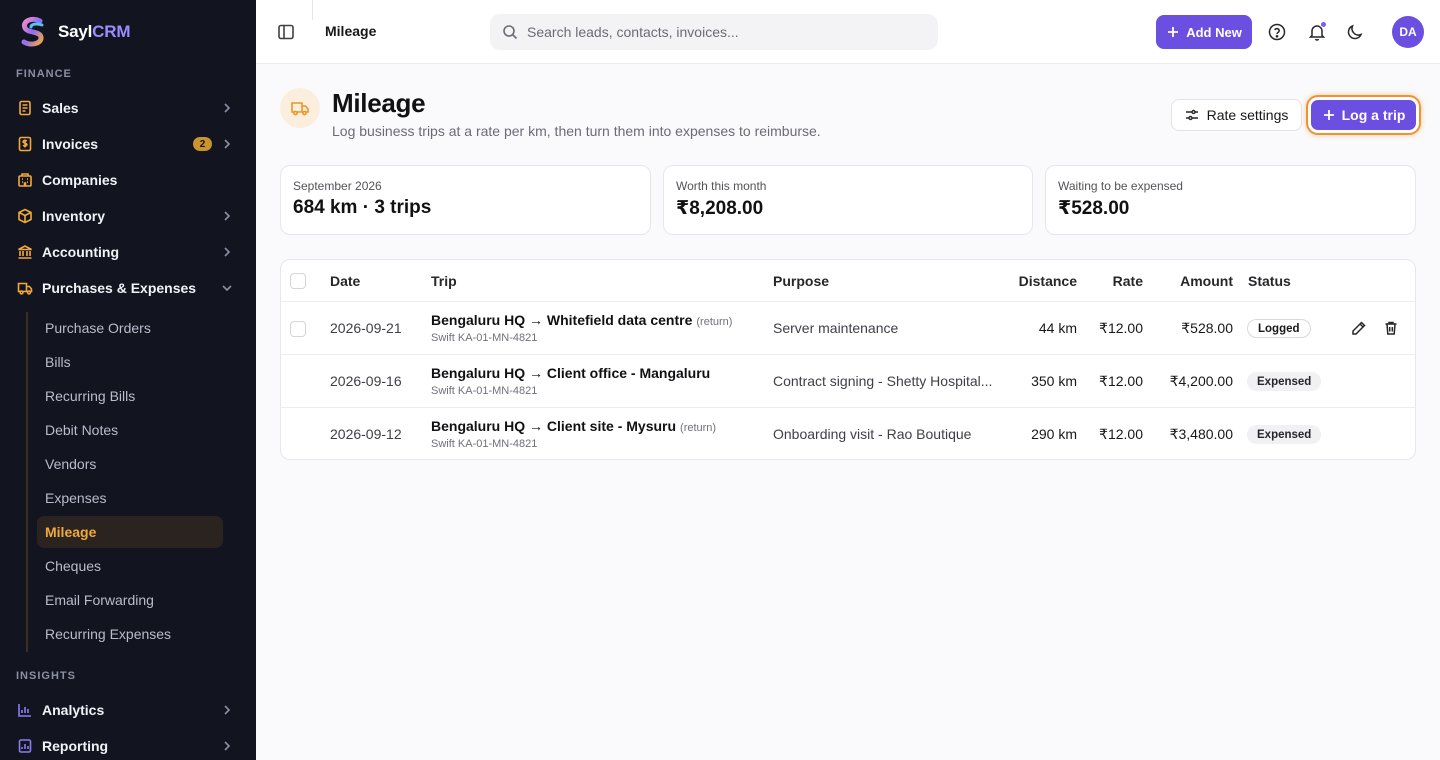  I want to click on page-title: Mileage, so click(379, 103).